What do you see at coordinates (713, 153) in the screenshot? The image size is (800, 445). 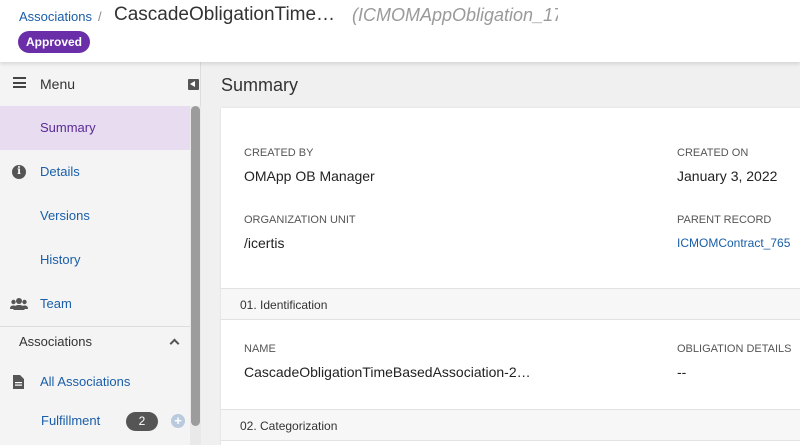 I see `created-on-label: CREATED ON` at bounding box center [713, 153].